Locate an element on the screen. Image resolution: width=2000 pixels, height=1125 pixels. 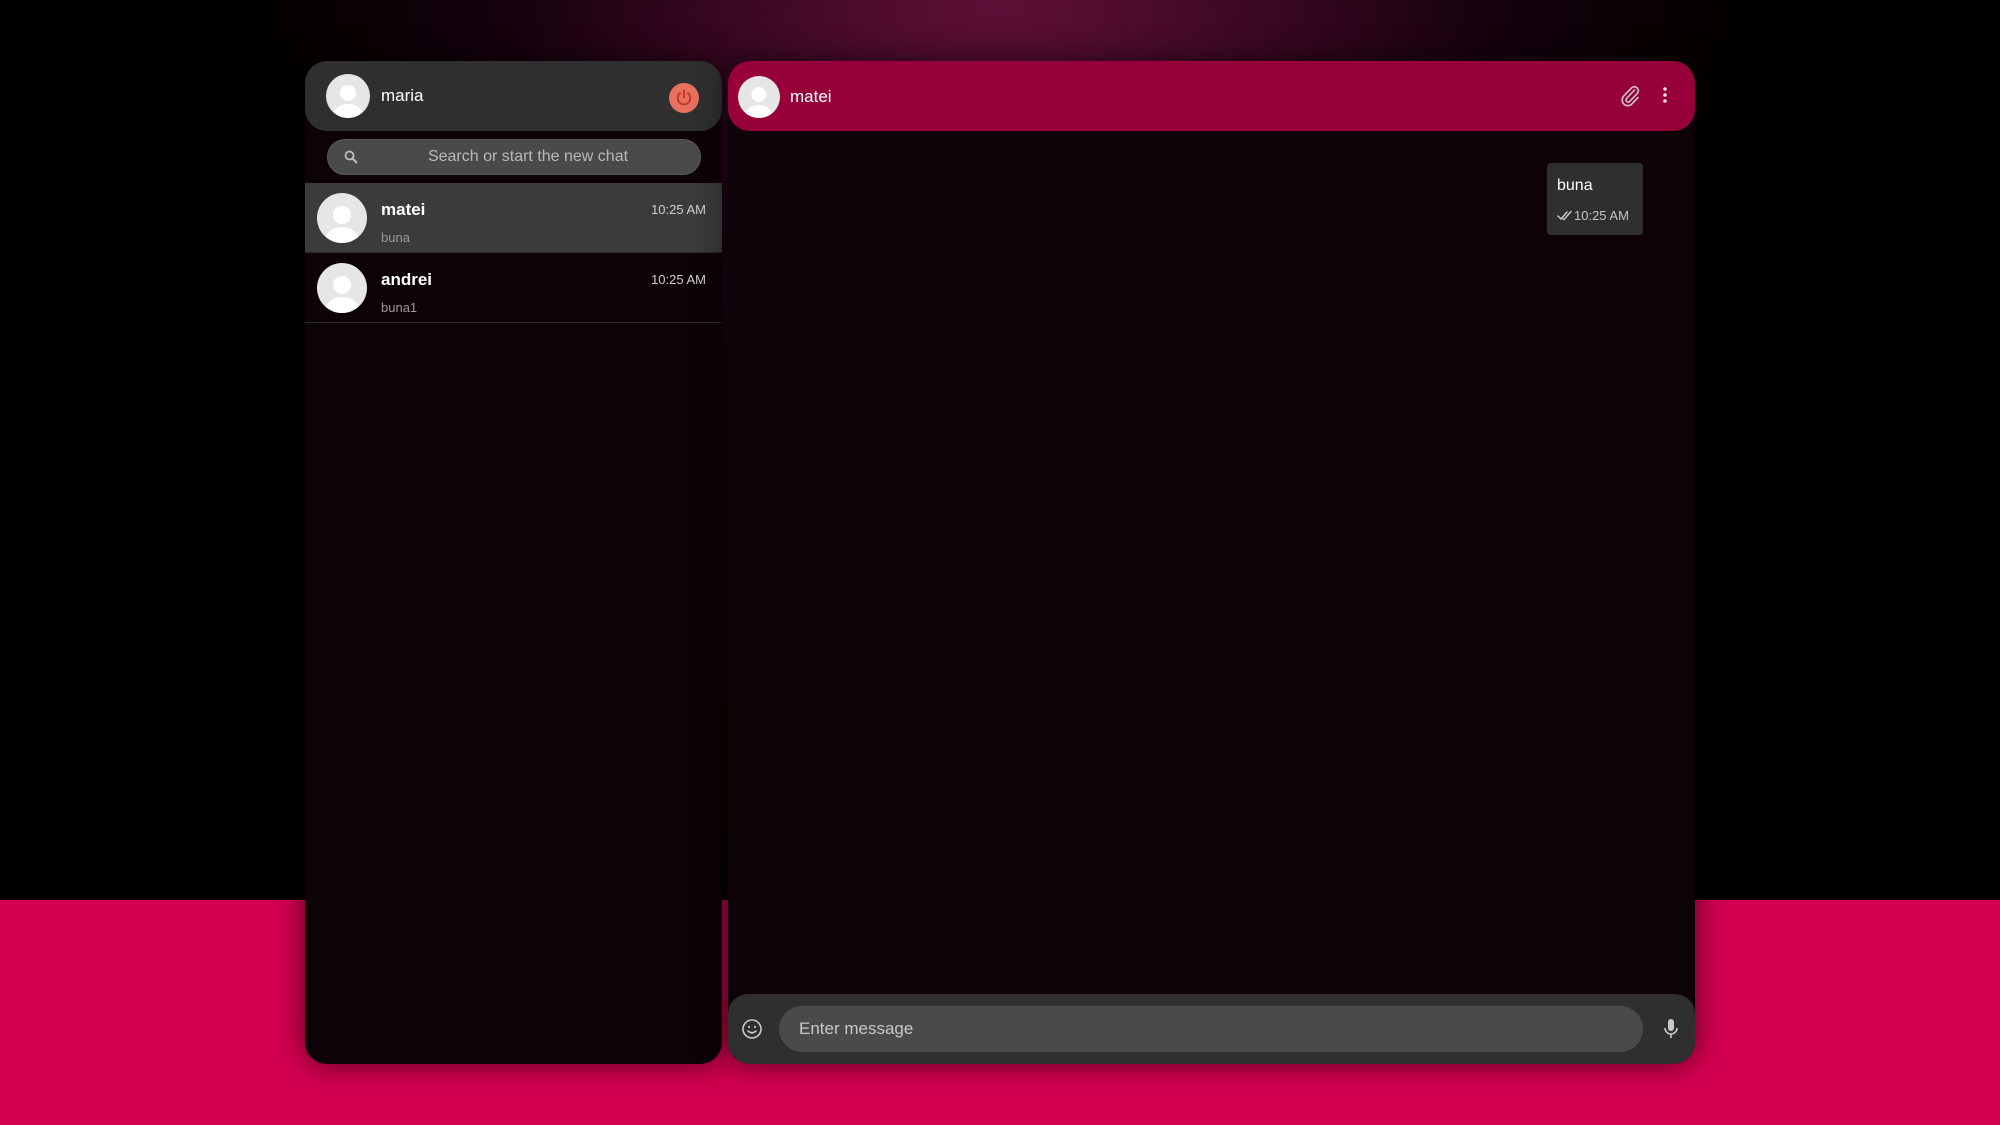
voice-record-button is located at coordinates (1671, 1031).